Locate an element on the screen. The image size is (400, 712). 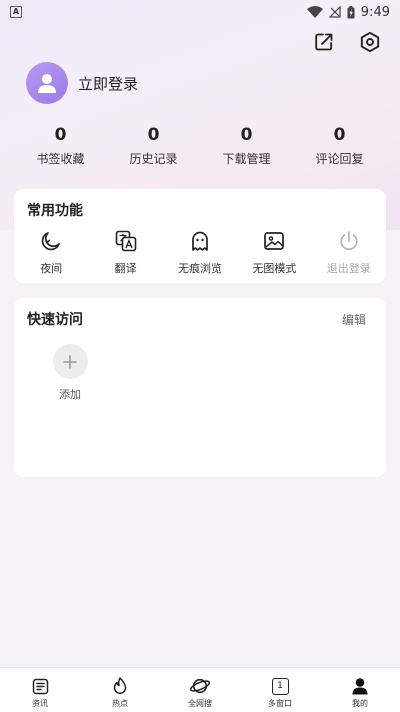
common-functions-card: 常用功能 夜间 翻译 无痕浏览 无图模式 退出登录 is located at coordinates (200, 236).